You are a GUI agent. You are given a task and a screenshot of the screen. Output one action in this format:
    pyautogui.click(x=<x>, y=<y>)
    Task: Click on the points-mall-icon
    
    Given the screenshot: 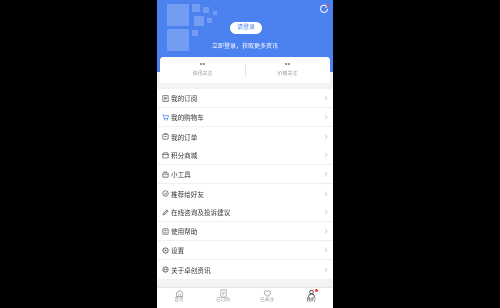 What is the action you would take?
    pyautogui.click(x=165, y=155)
    